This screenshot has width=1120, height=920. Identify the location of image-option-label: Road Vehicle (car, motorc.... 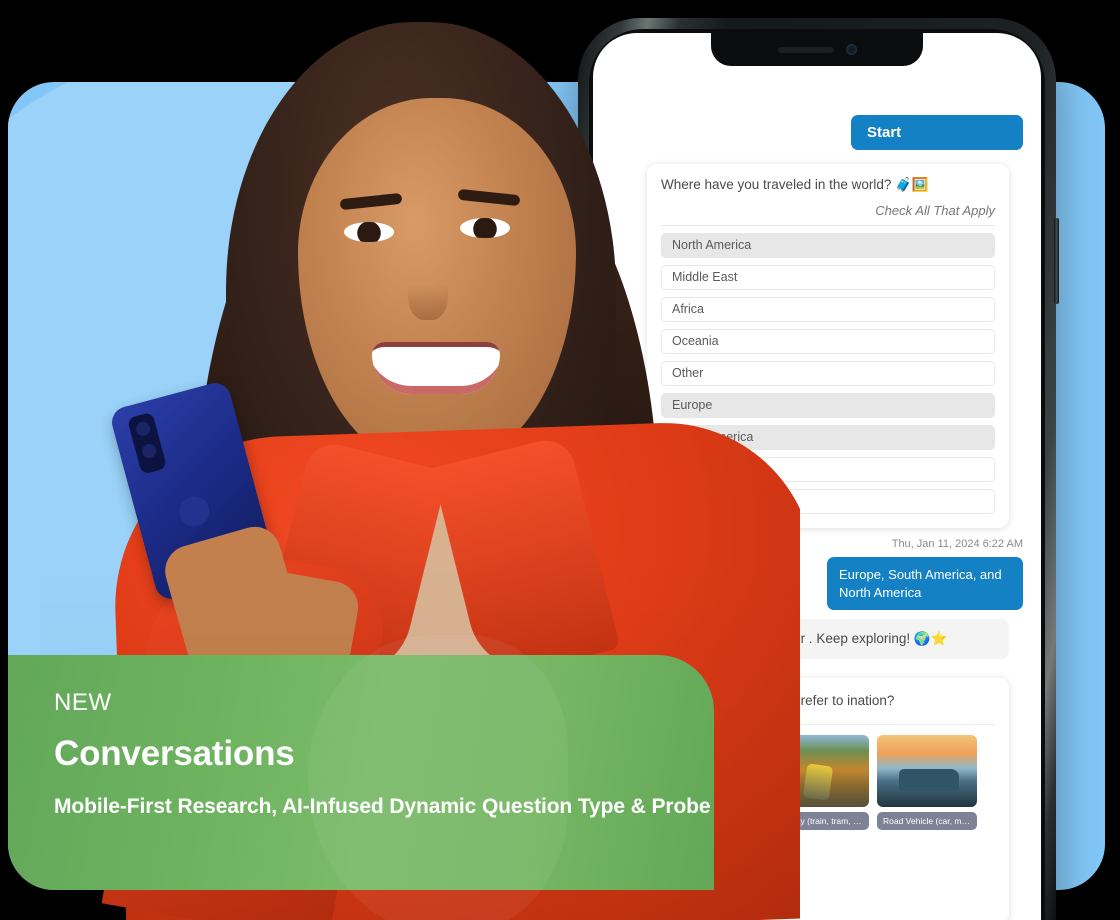
(927, 820).